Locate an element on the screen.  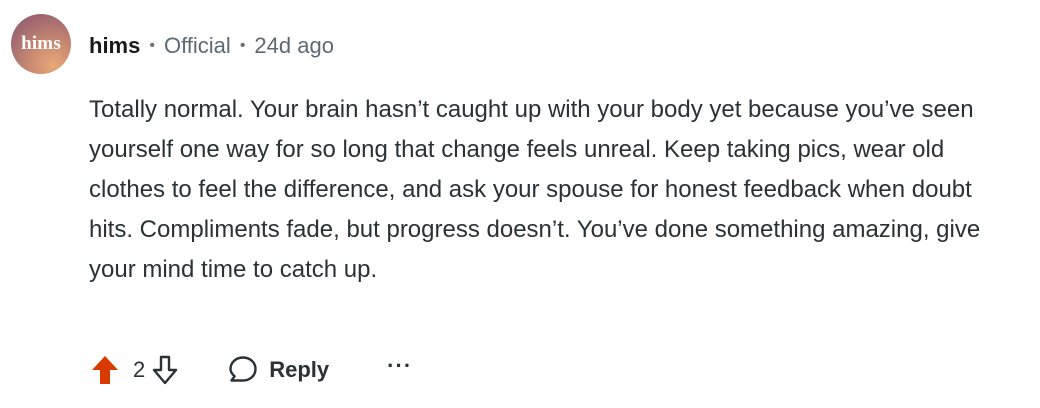
comment-actions: 2 Reply ··· is located at coordinates (250, 370).